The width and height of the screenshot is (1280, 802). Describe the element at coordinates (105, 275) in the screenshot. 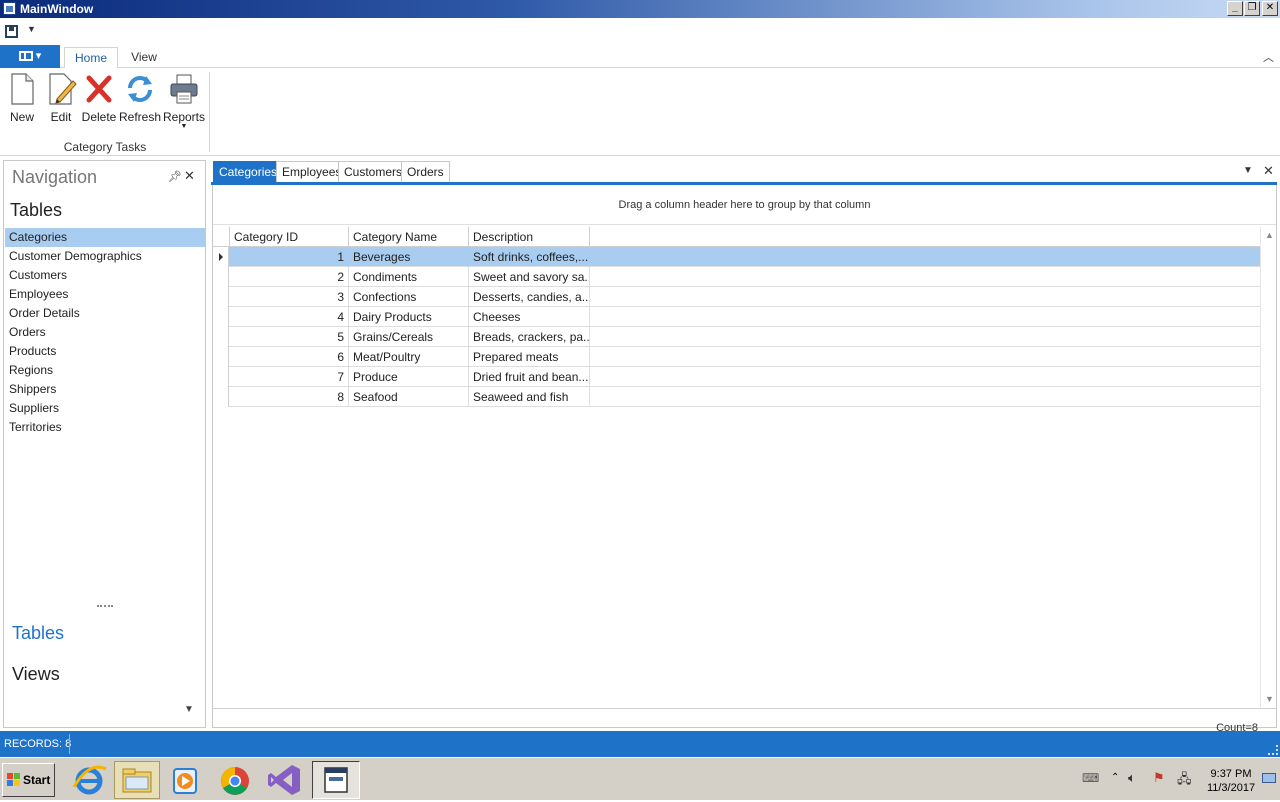

I see `nav-item-customers: Customers` at that location.